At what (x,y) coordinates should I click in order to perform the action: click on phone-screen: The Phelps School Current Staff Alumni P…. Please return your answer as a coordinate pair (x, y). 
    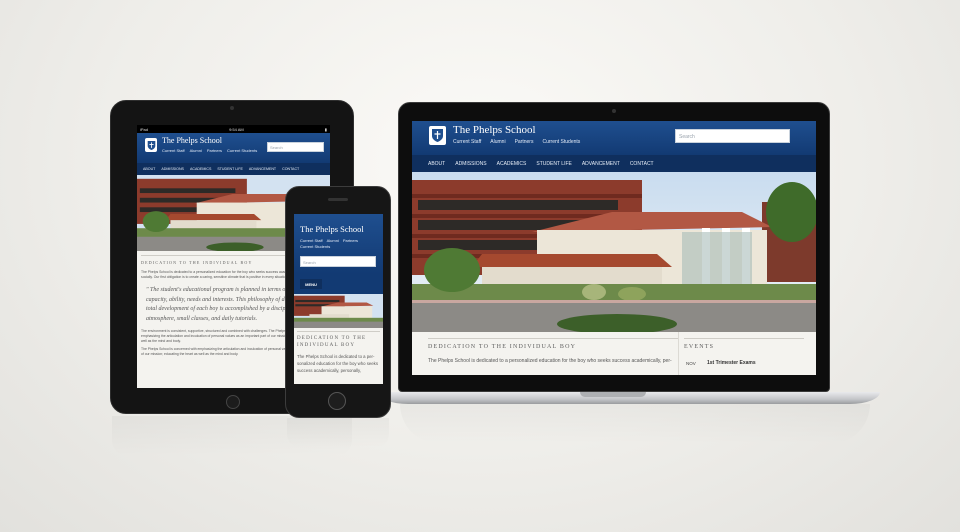
    Looking at the image, I should click on (338, 299).